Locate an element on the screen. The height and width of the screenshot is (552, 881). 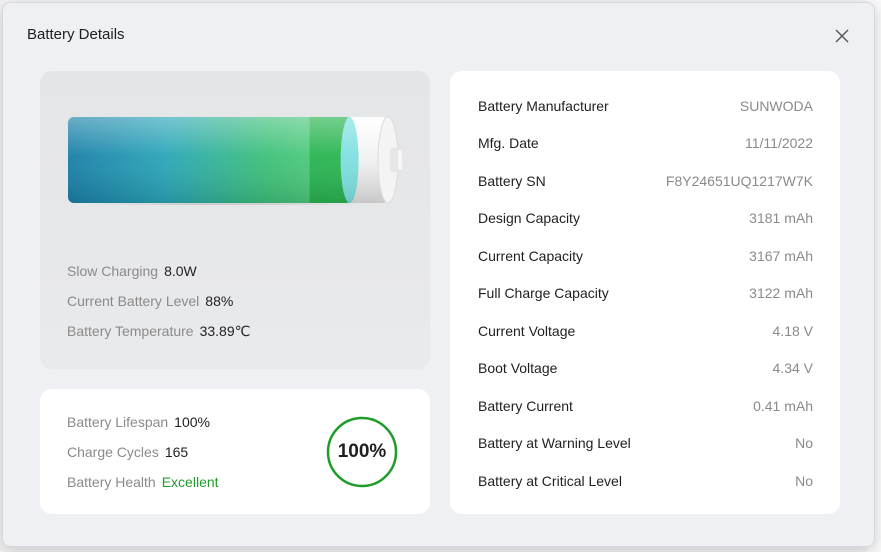
battery-lifespan-label: Battery Lifespan is located at coordinates (118, 422).